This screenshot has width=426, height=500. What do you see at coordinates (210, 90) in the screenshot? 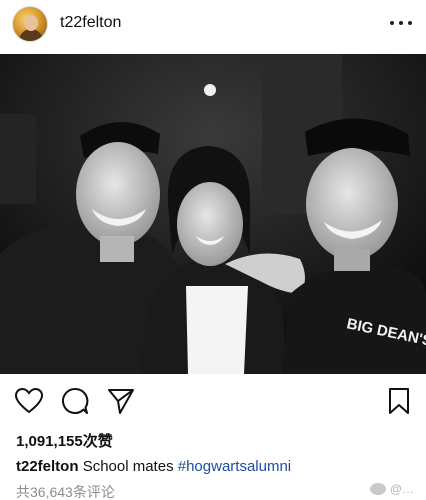
I see `photo-light` at bounding box center [210, 90].